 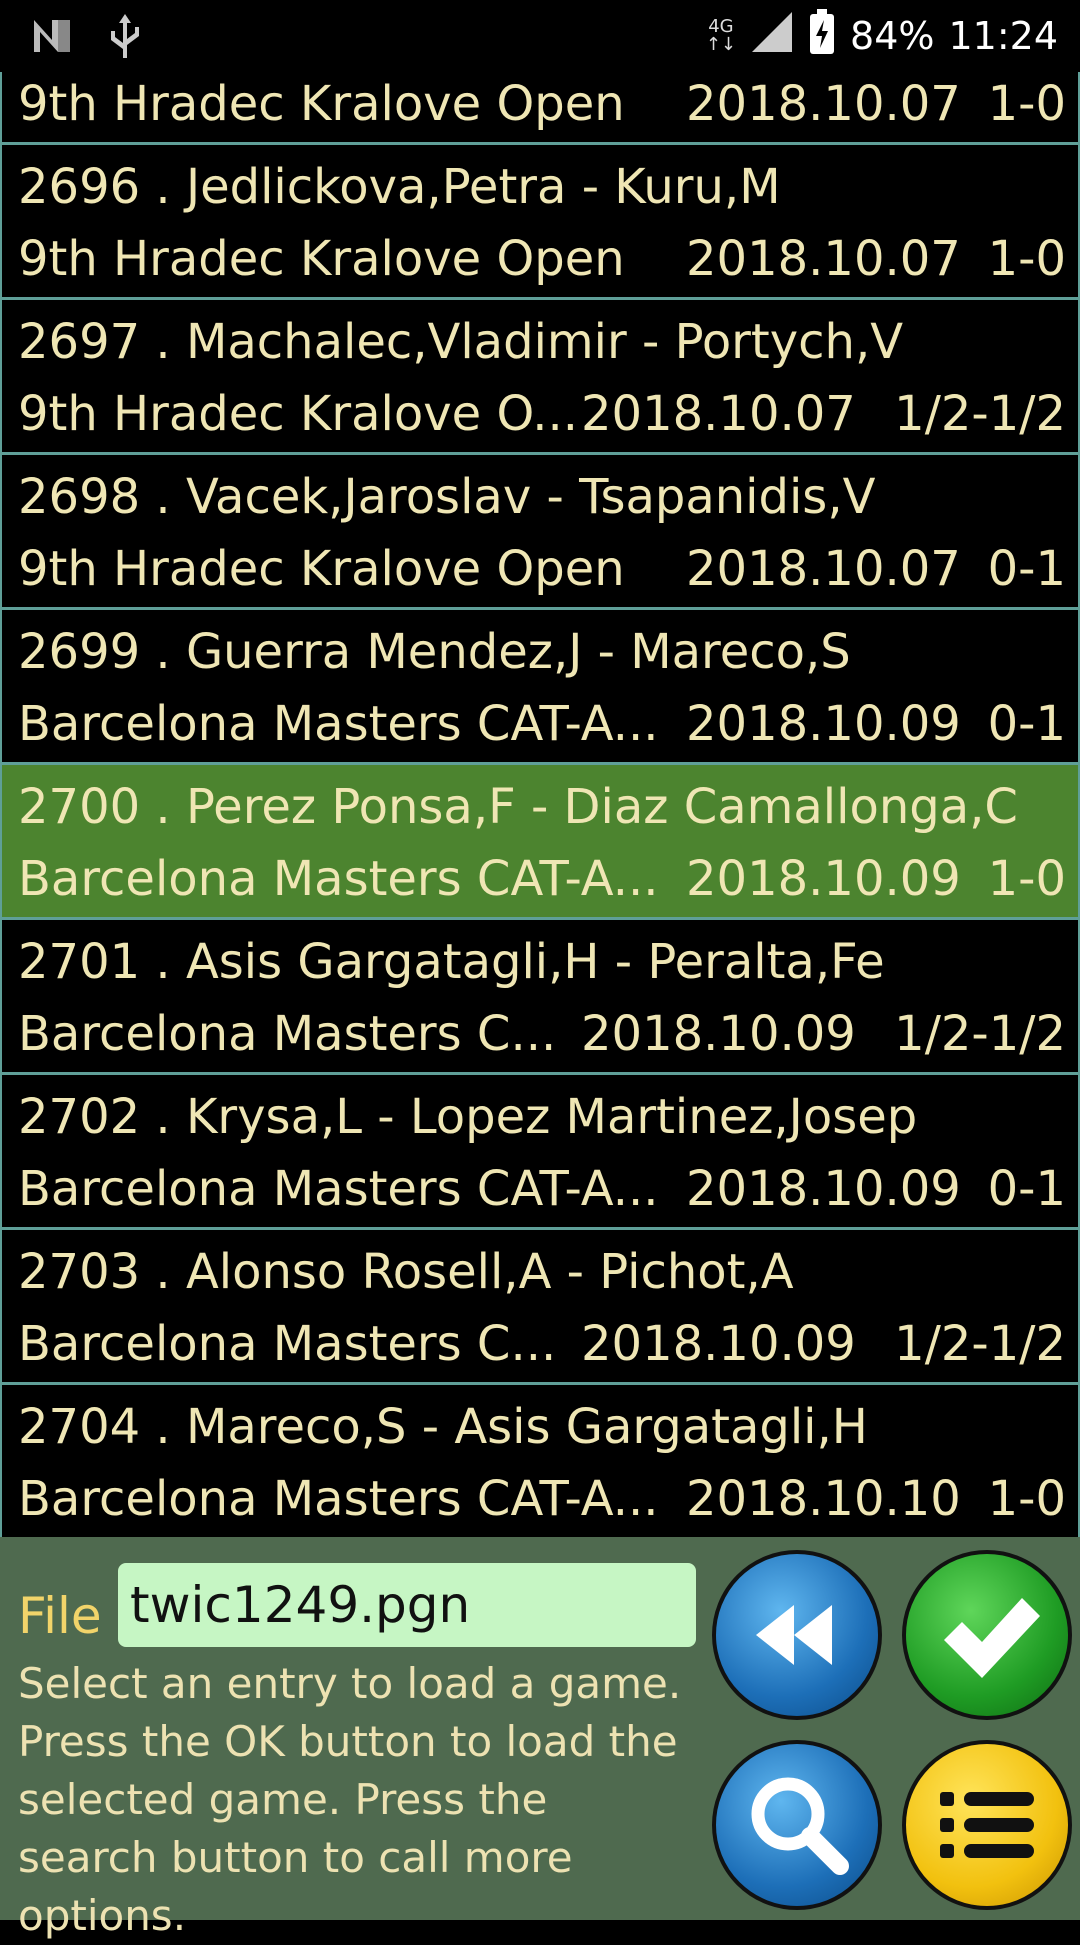 I want to click on white-player: Perez Ponsa,F, so click(x=350, y=807).